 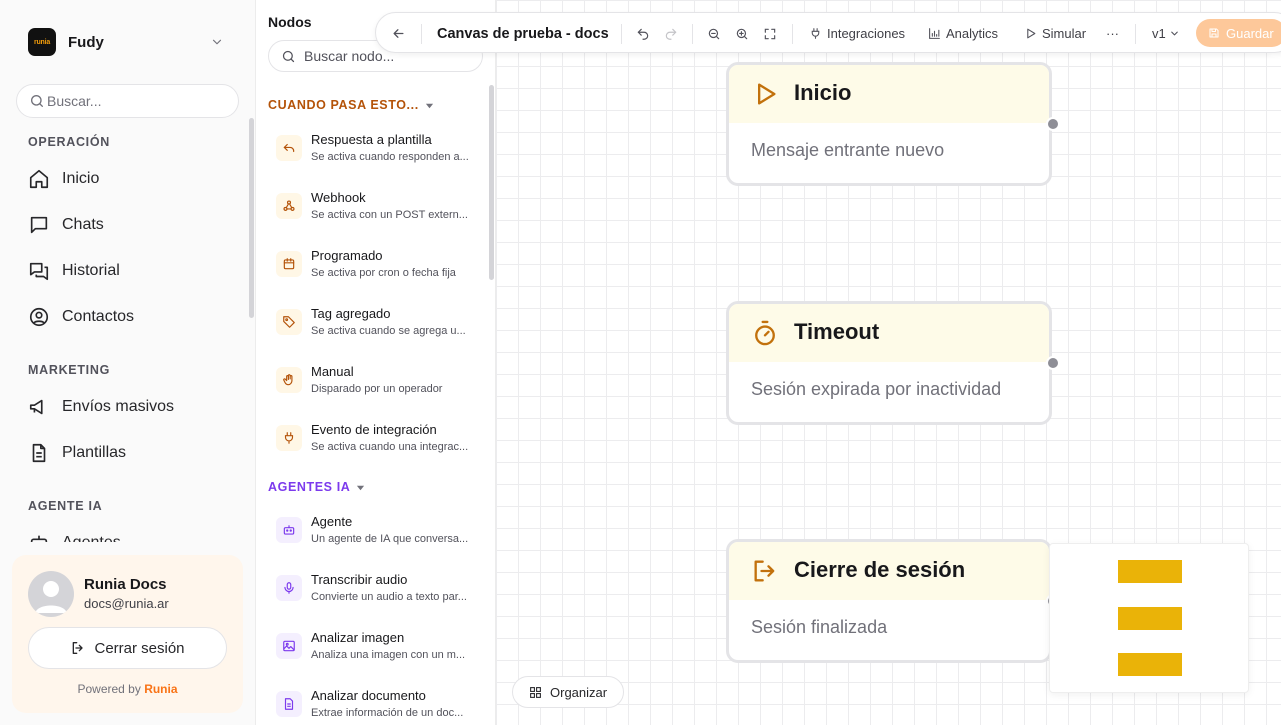 I want to click on logout-button: Cerrar sesión, so click(x=127, y=648).